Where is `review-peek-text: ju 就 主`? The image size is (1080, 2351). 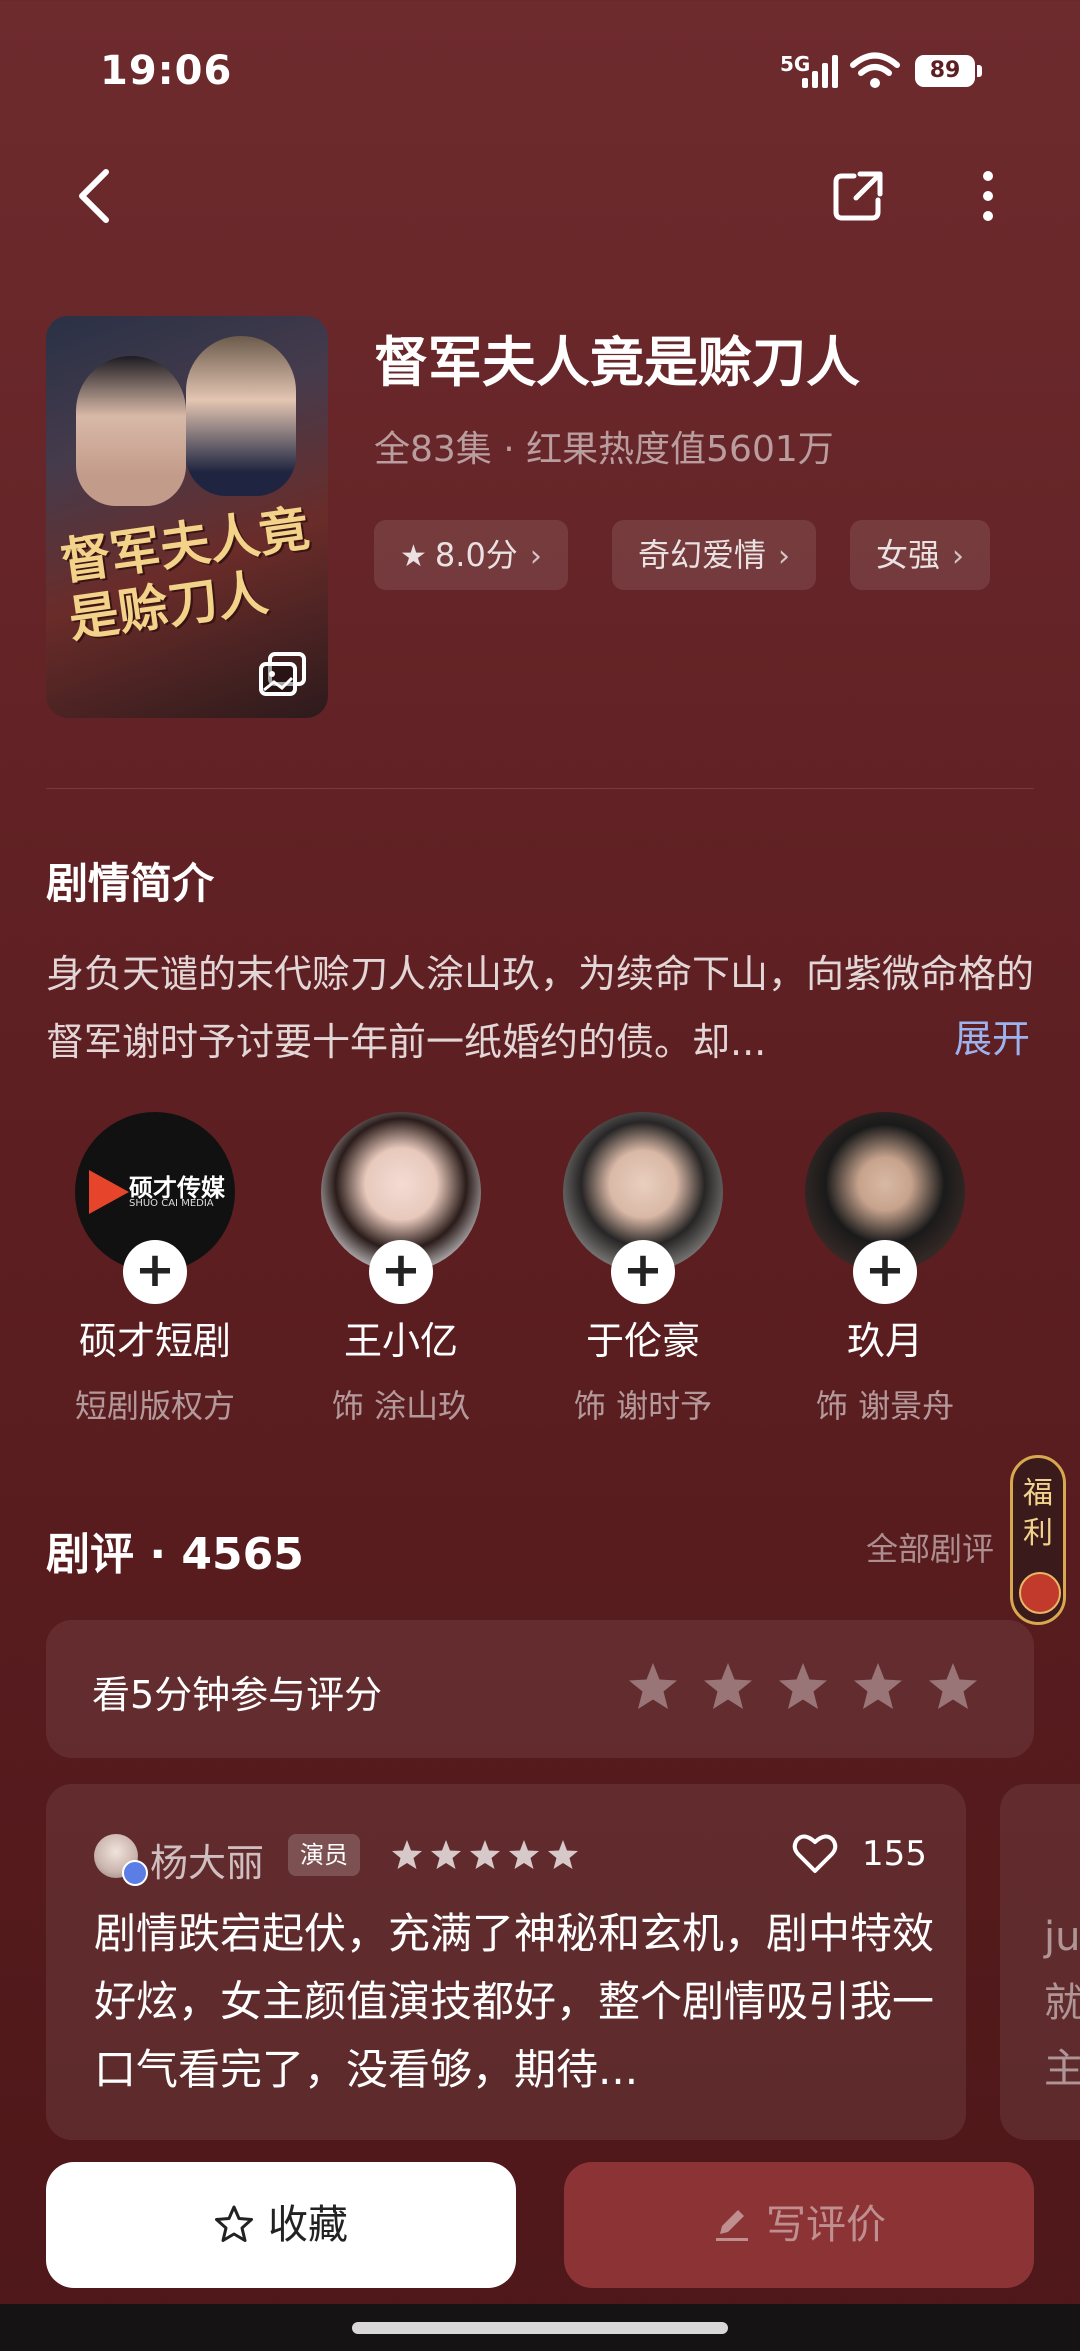
review-peek-text: ju 就 主 is located at coordinates (1062, 2003).